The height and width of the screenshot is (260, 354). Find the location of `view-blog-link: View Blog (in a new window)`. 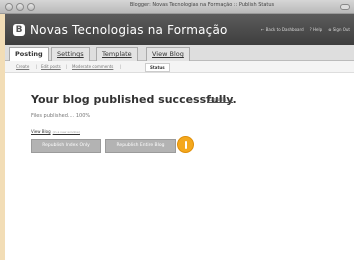

view-blog-link: View Blog (in a new window) is located at coordinates (55, 131).